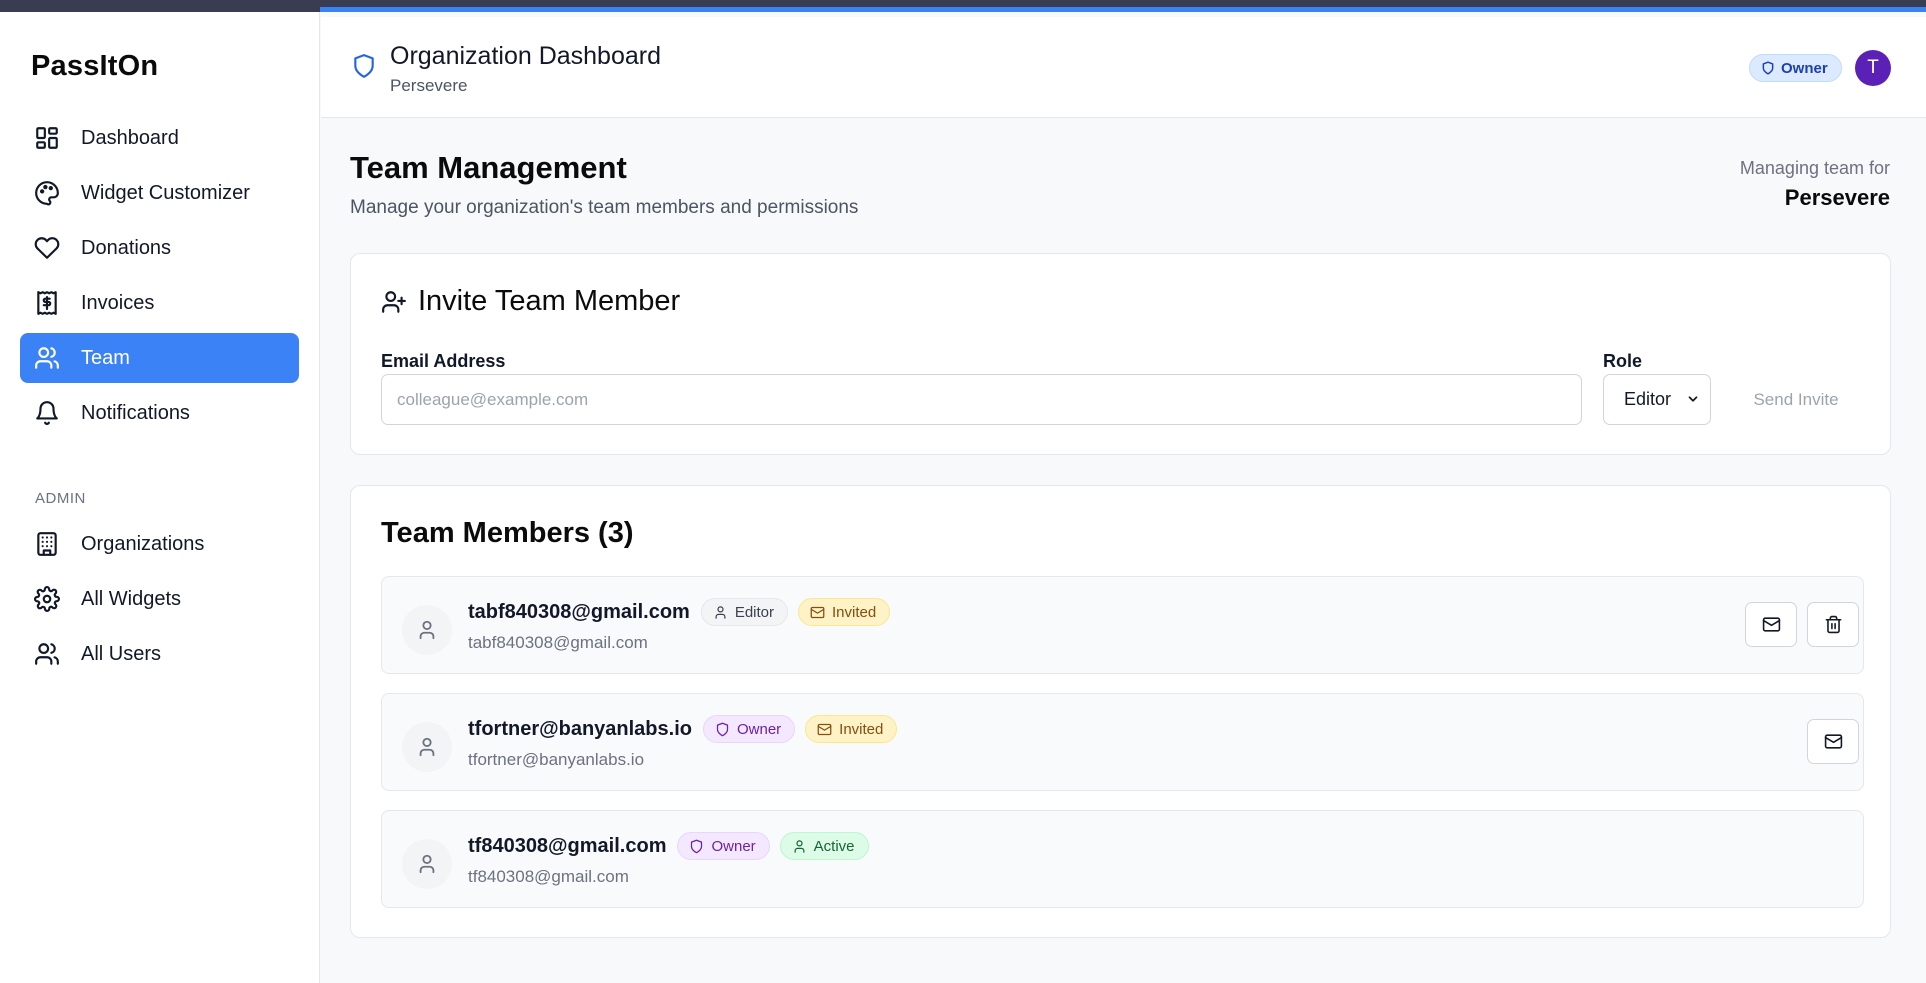 This screenshot has height=983, width=1926. I want to click on member-header: tfortner@banyanlabs.io Owner Invited, so click(687, 729).